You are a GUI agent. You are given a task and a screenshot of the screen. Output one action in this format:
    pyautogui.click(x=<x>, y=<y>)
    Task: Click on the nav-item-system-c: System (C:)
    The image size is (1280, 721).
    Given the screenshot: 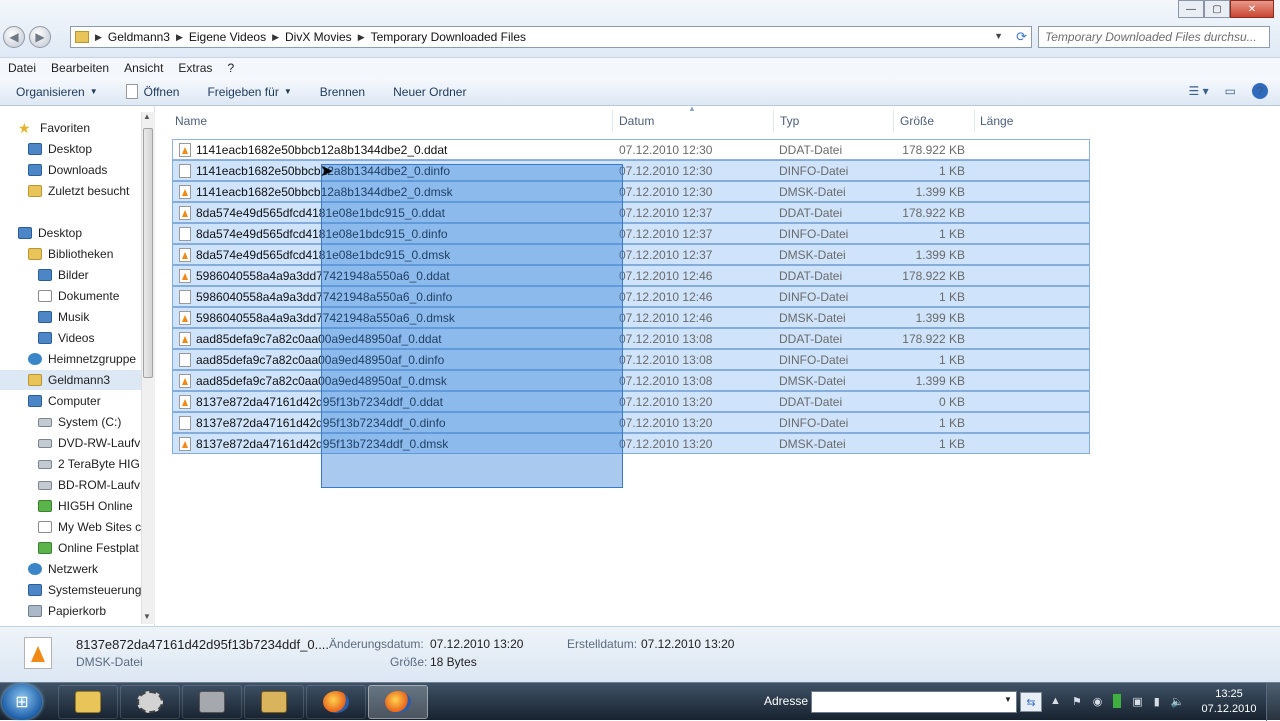 What is the action you would take?
    pyautogui.click(x=79, y=422)
    